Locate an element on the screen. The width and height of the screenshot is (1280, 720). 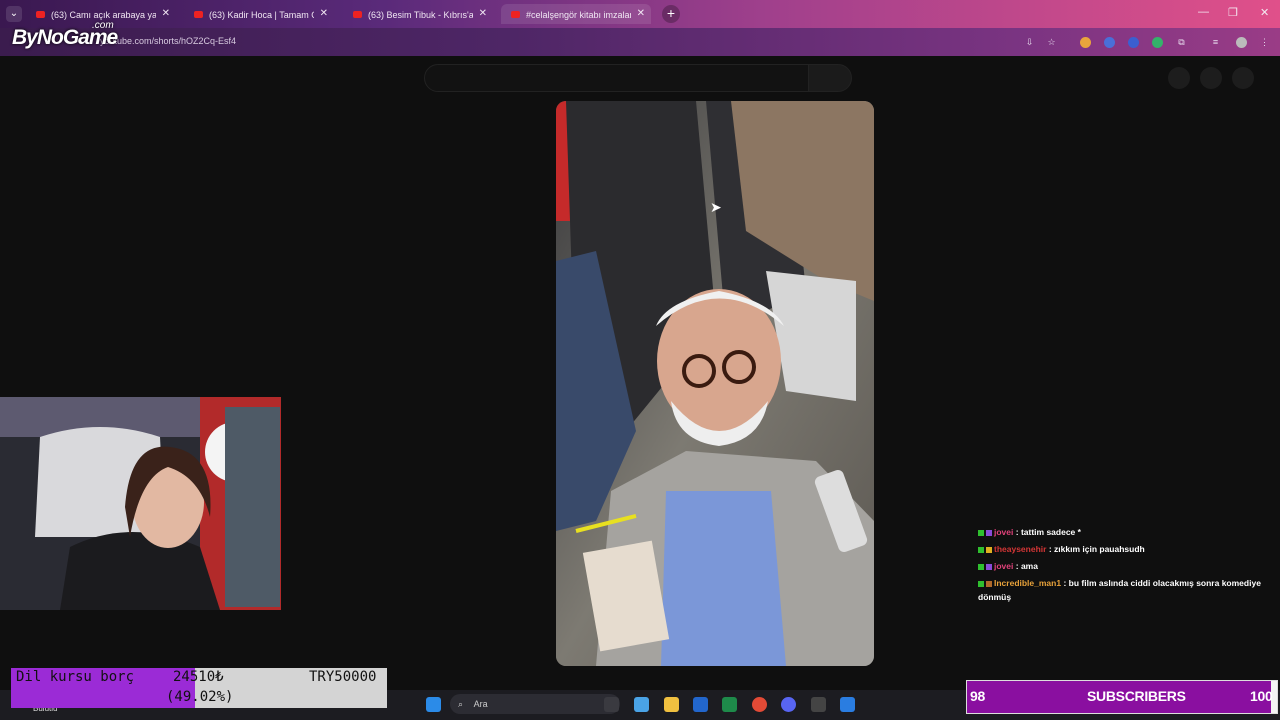
start-menu-icon is located at coordinates (433, 704).